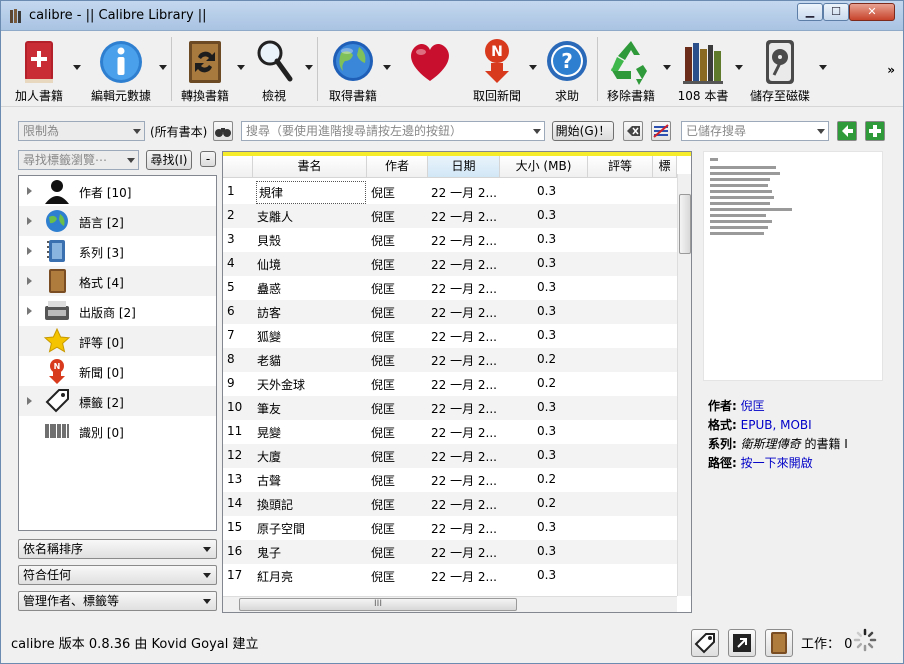 This screenshot has width=904, height=664. What do you see at coordinates (847, 131) in the screenshot?
I see `copy-search-button` at bounding box center [847, 131].